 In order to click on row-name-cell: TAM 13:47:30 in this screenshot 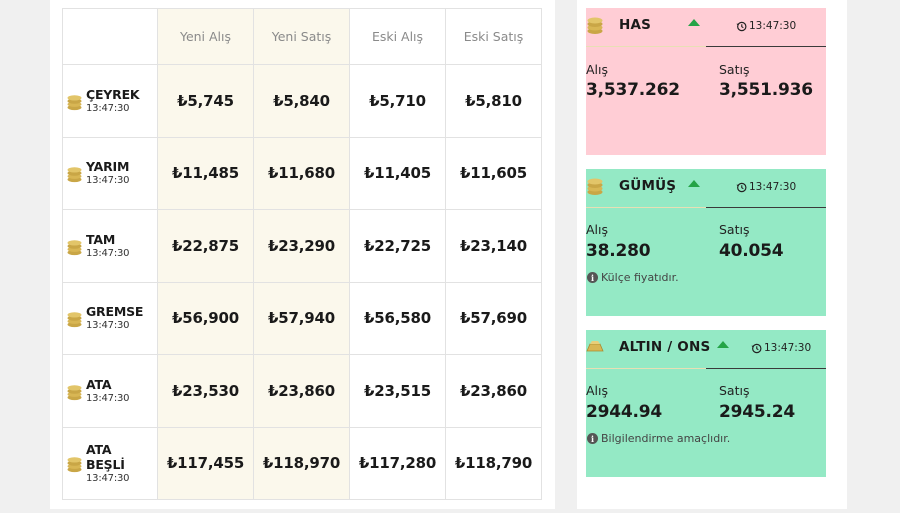, I will do `click(110, 246)`.